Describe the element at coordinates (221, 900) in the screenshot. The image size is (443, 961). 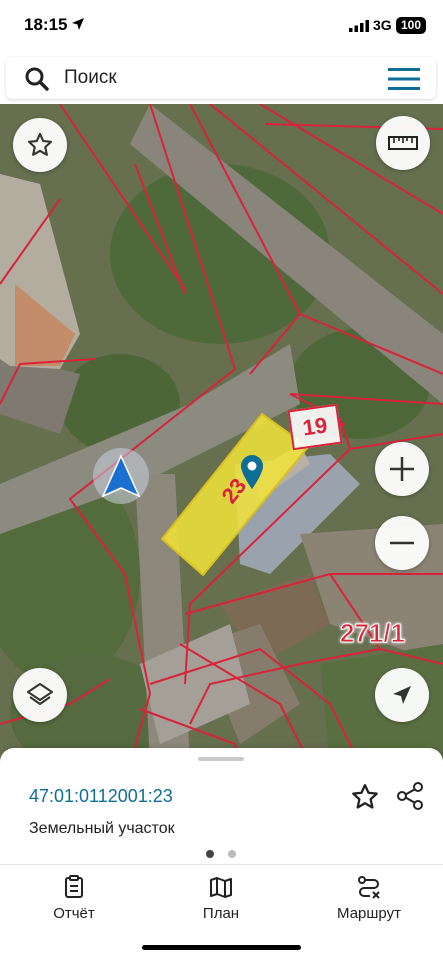
I see `tab-plan: План` at that location.